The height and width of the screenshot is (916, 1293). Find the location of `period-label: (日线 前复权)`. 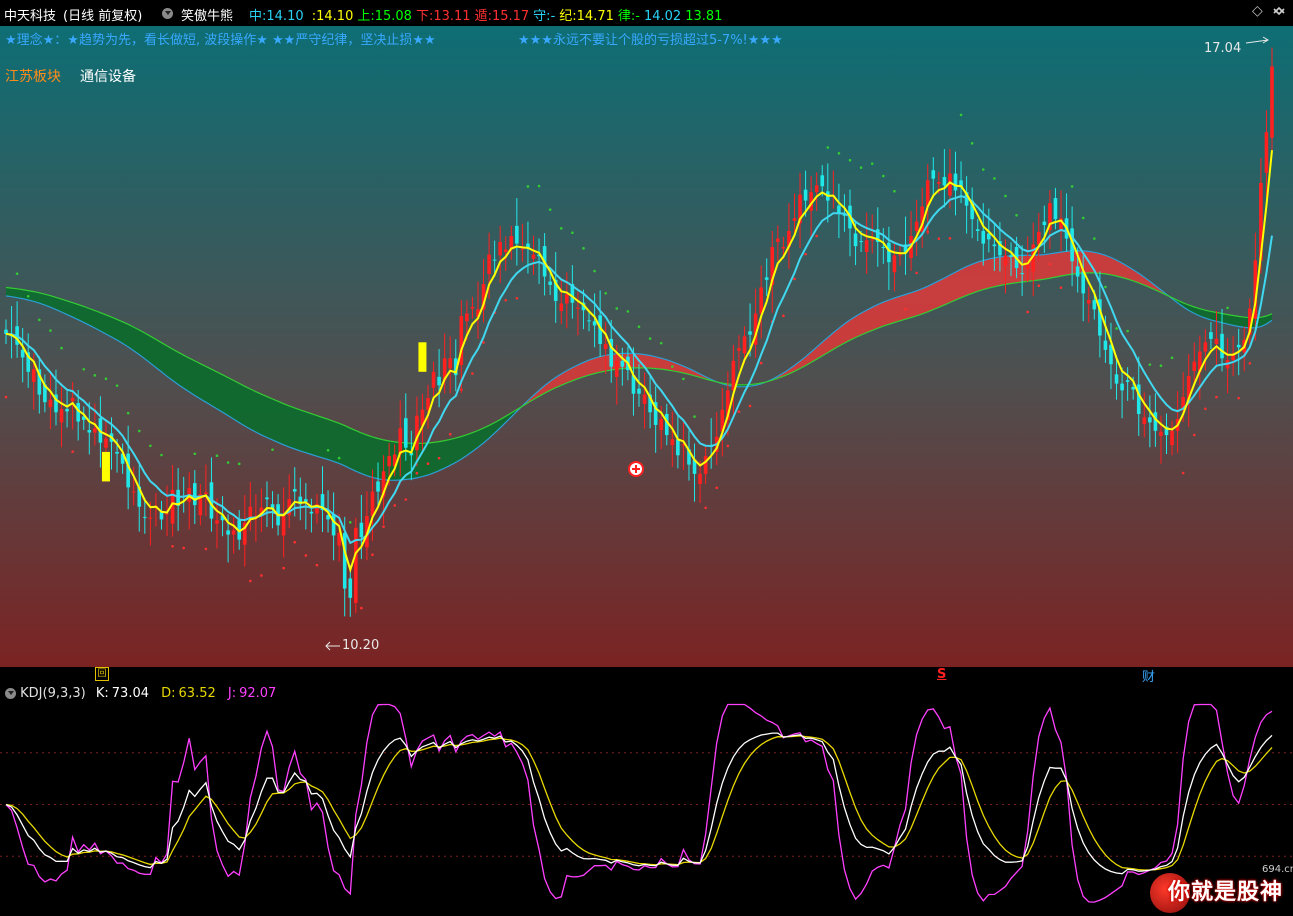

period-label: (日线 前复权) is located at coordinates (102, 14).